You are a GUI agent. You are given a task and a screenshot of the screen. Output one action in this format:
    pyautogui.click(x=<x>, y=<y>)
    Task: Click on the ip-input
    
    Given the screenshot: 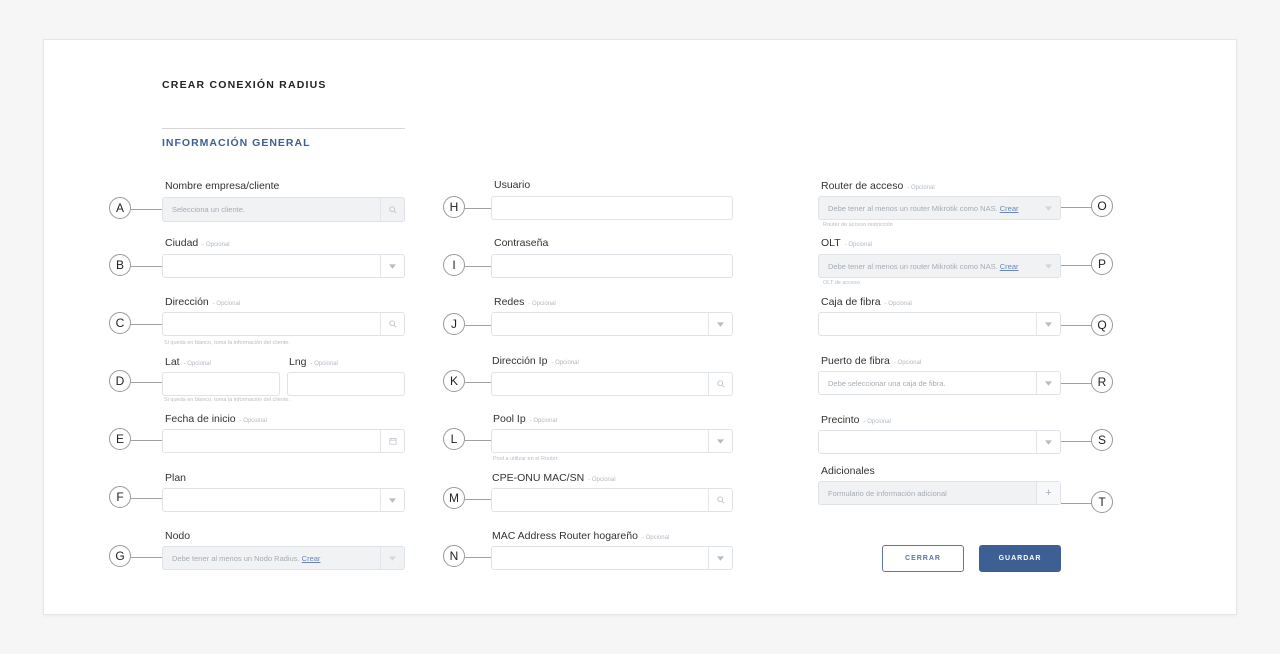 What is the action you would take?
    pyautogui.click(x=612, y=384)
    